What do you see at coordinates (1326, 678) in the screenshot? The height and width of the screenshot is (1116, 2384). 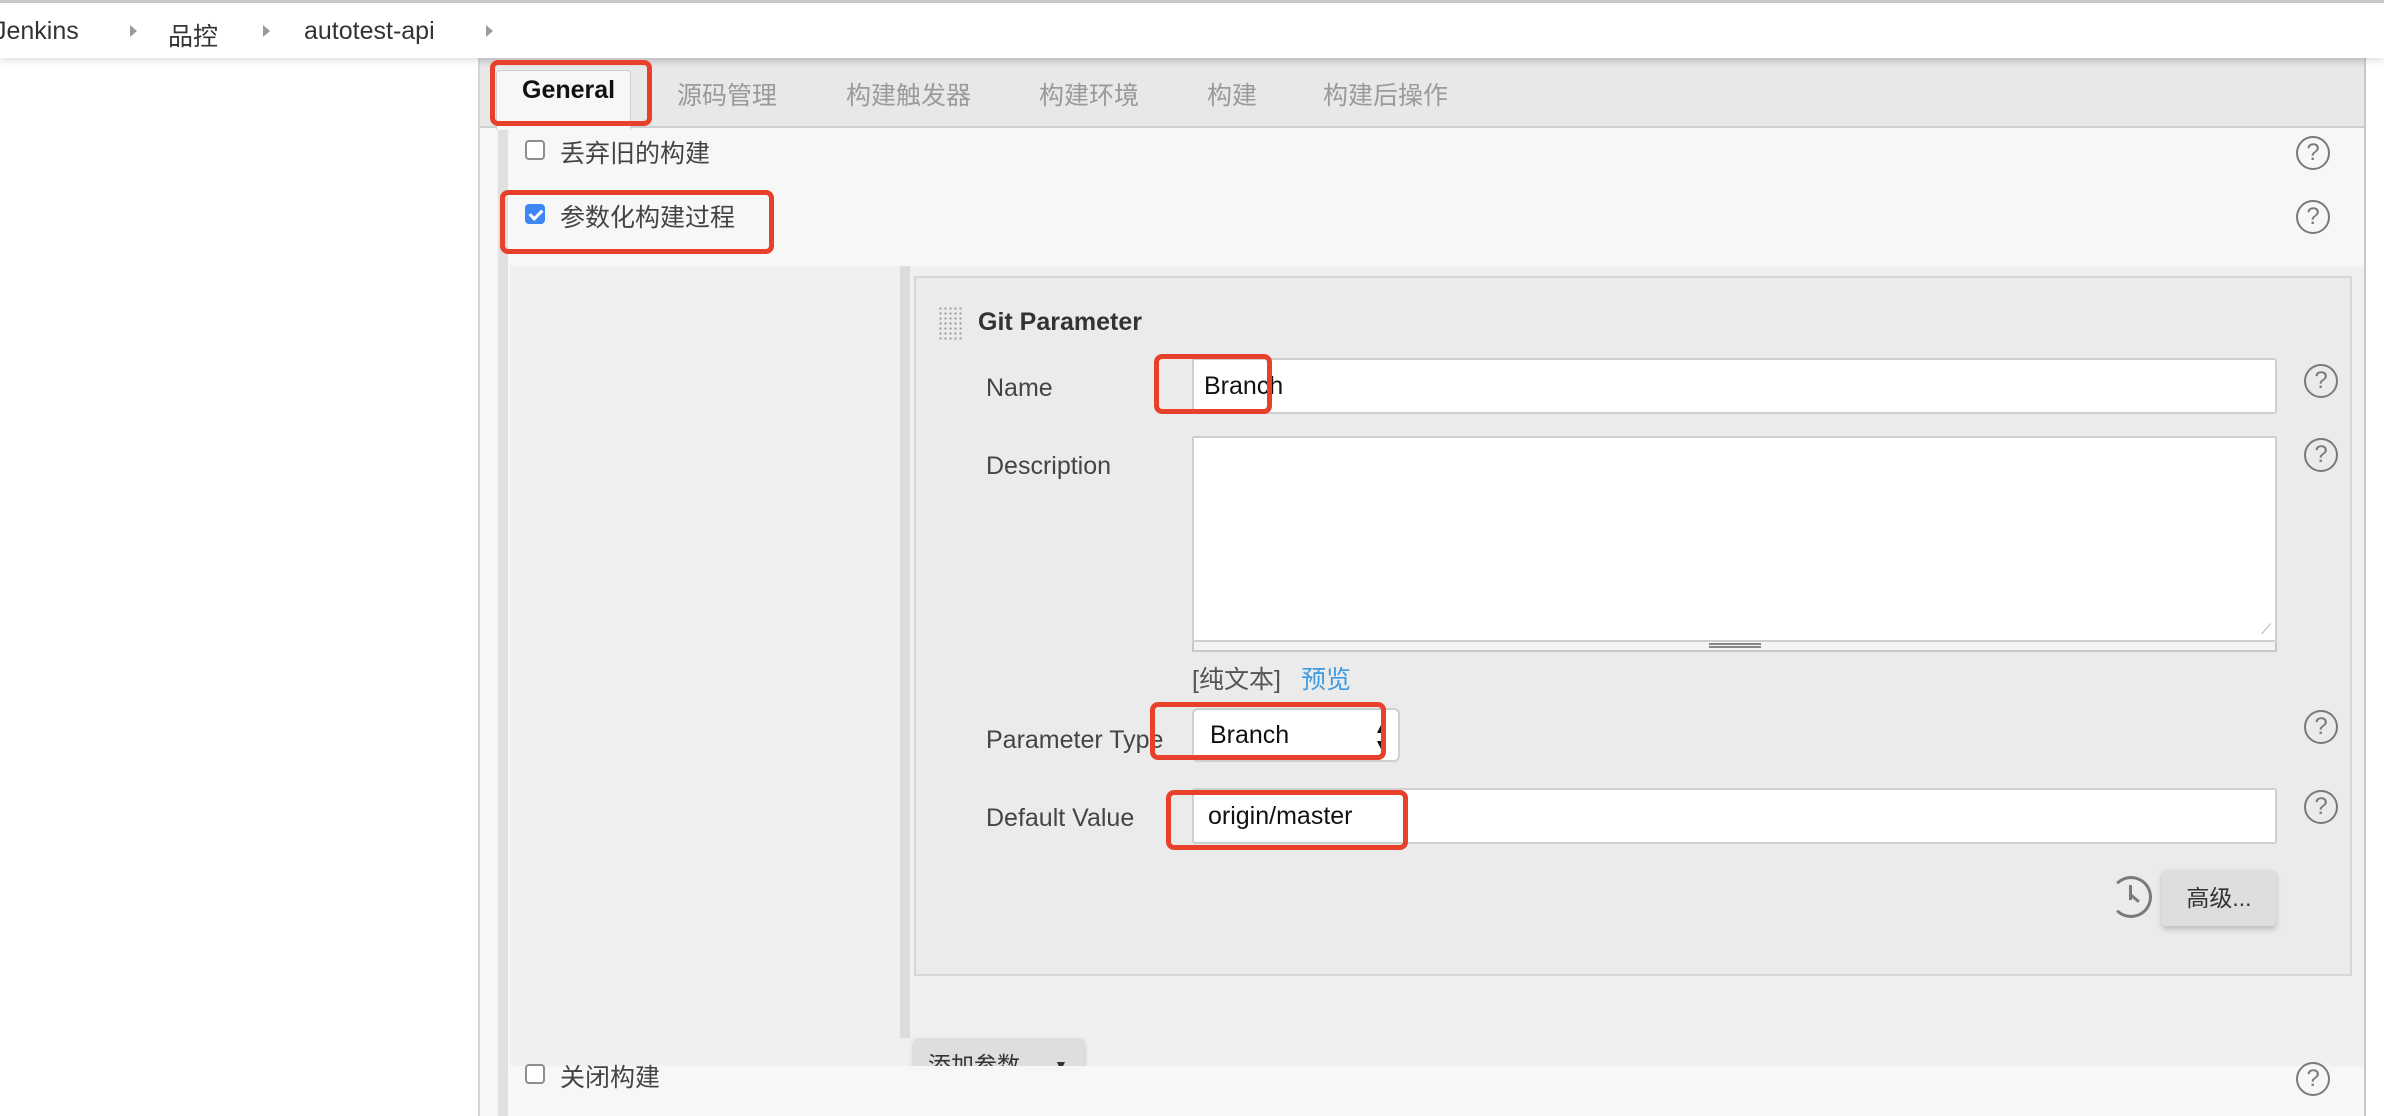 I see `preview-link: 预览` at bounding box center [1326, 678].